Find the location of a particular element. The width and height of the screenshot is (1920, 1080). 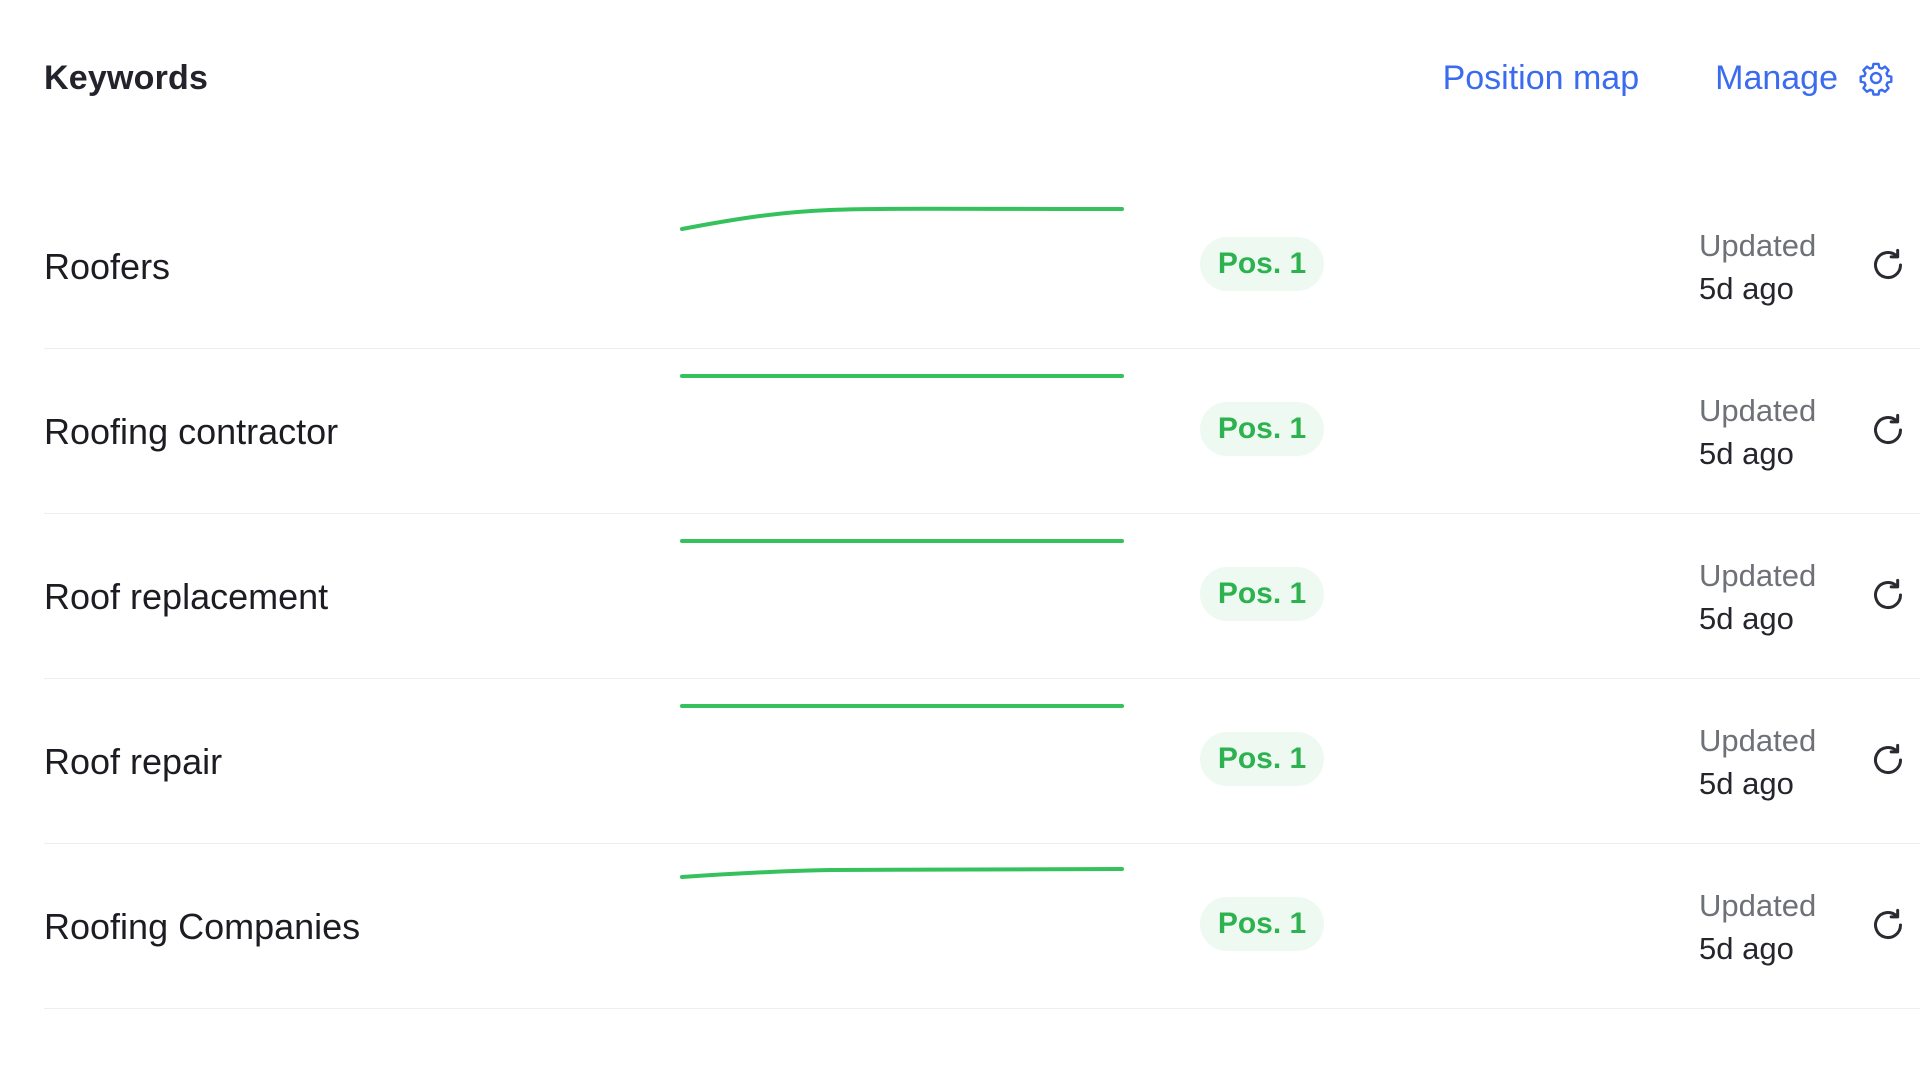

gear-icon is located at coordinates (1876, 78).